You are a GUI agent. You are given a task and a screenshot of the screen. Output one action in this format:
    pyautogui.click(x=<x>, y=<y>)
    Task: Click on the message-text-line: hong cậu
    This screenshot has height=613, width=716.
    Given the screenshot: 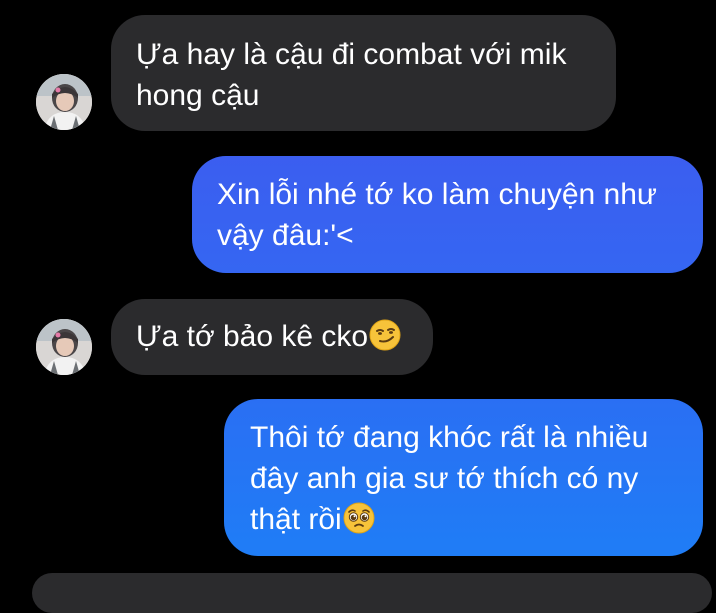 What is the action you would take?
    pyautogui.click(x=198, y=95)
    